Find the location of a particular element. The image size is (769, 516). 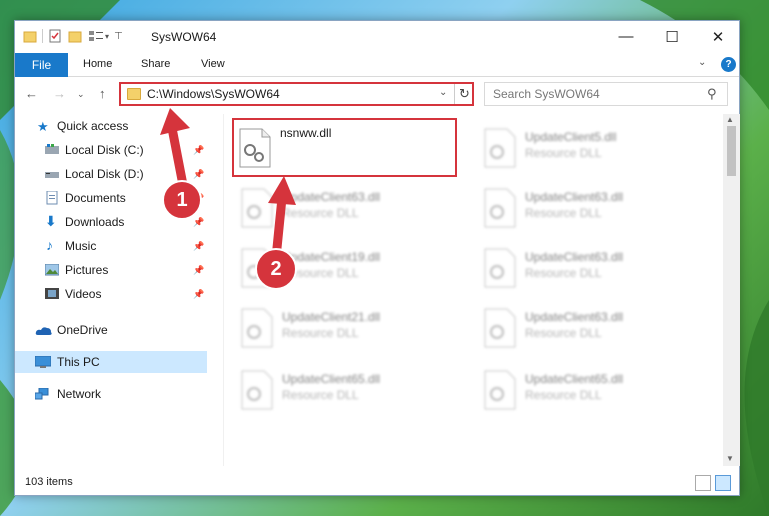

step-2-callout: 2 is located at coordinates (276, 269).